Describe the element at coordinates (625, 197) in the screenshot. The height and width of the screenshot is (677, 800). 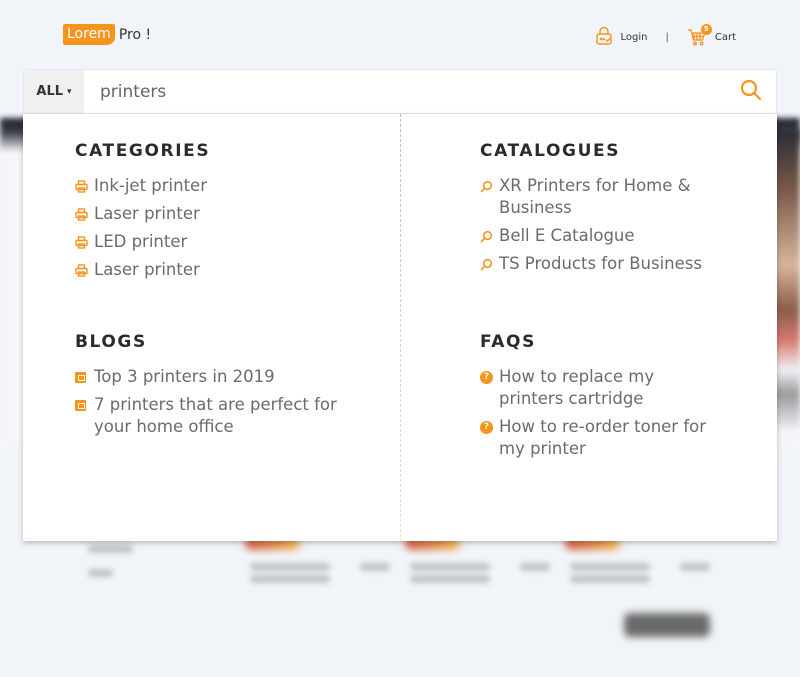
I see `catalogue-item: XR Printers for Home & Business` at that location.